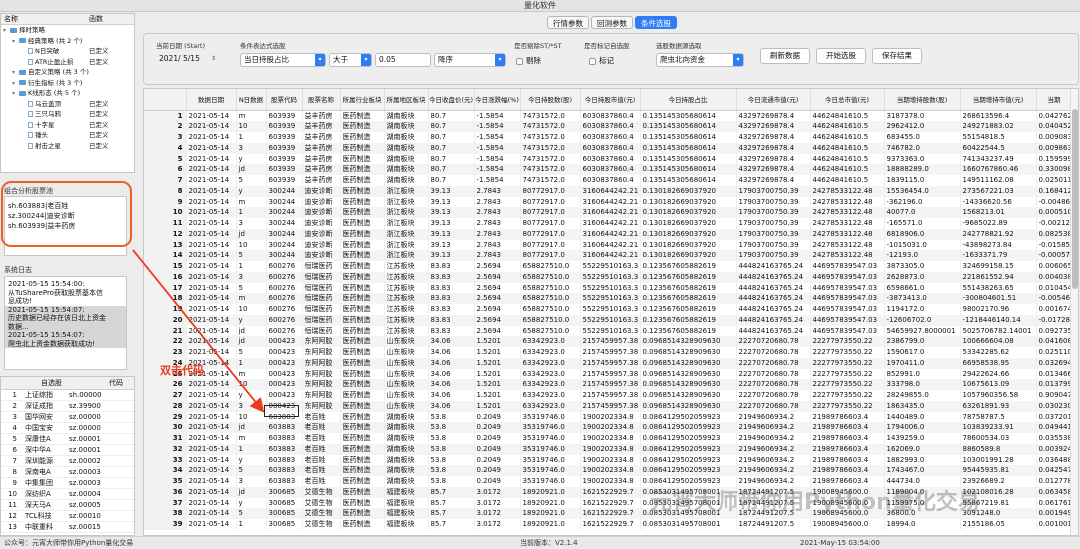 This screenshot has height=549, width=1080. Describe the element at coordinates (847, 449) in the screenshot. I see `table-cell: 21989786603.4` at that location.